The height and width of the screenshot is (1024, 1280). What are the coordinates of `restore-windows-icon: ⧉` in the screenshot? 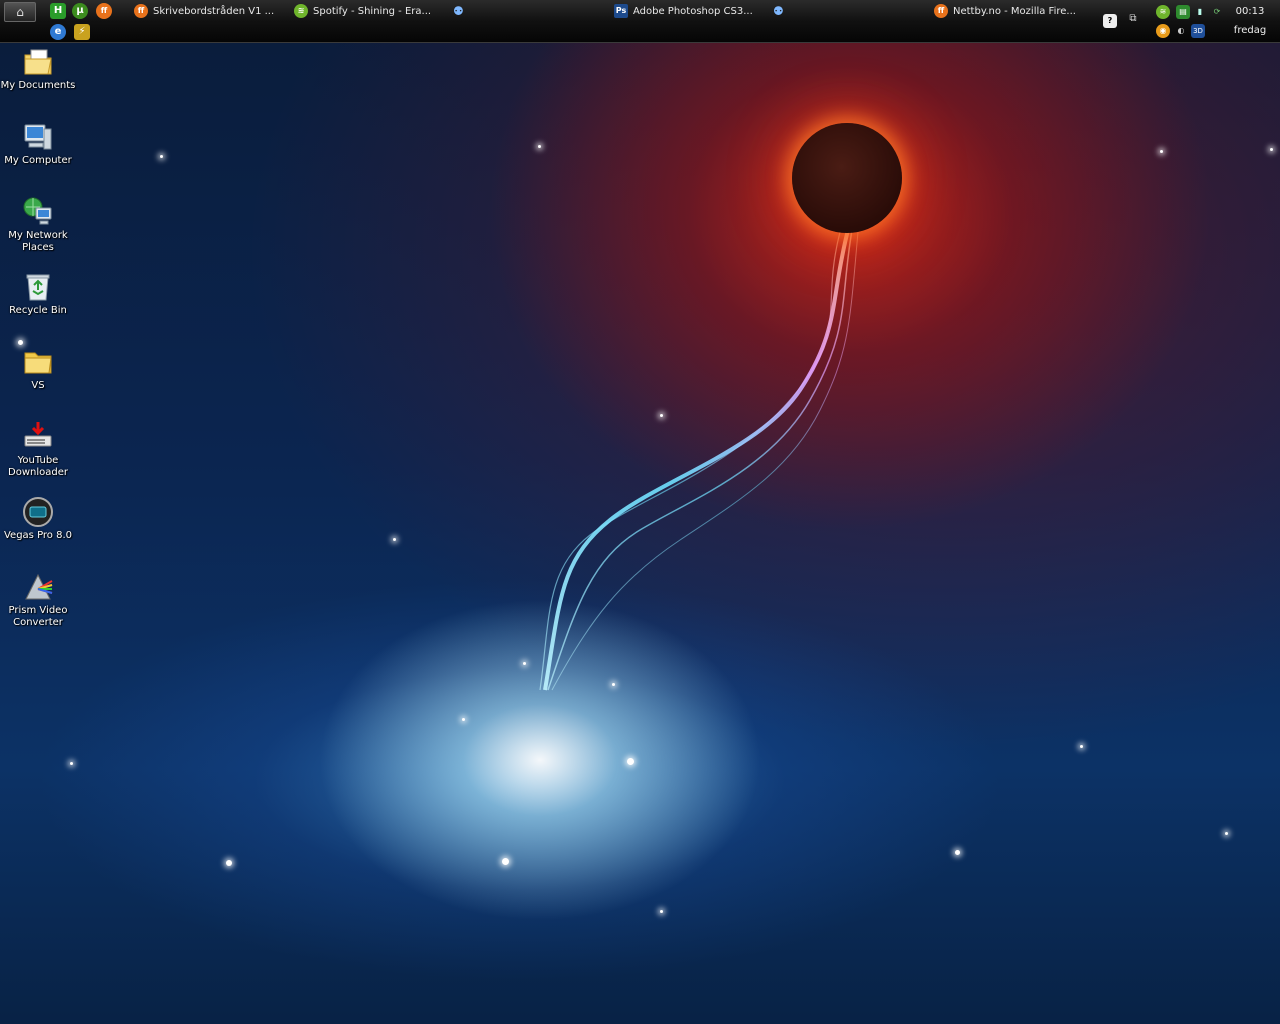 It's located at (1133, 19).